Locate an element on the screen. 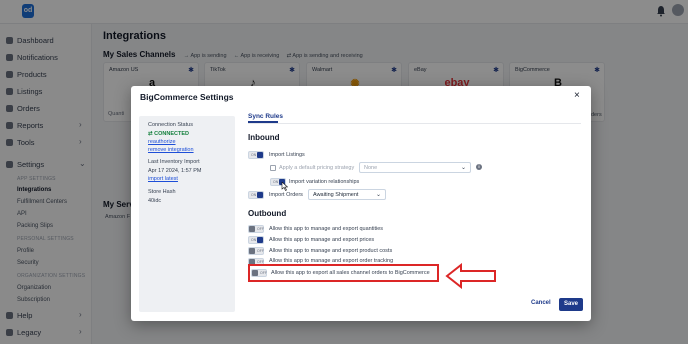 The height and width of the screenshot is (344, 688). last-import-label: Last Inventory Import is located at coordinates (174, 162).